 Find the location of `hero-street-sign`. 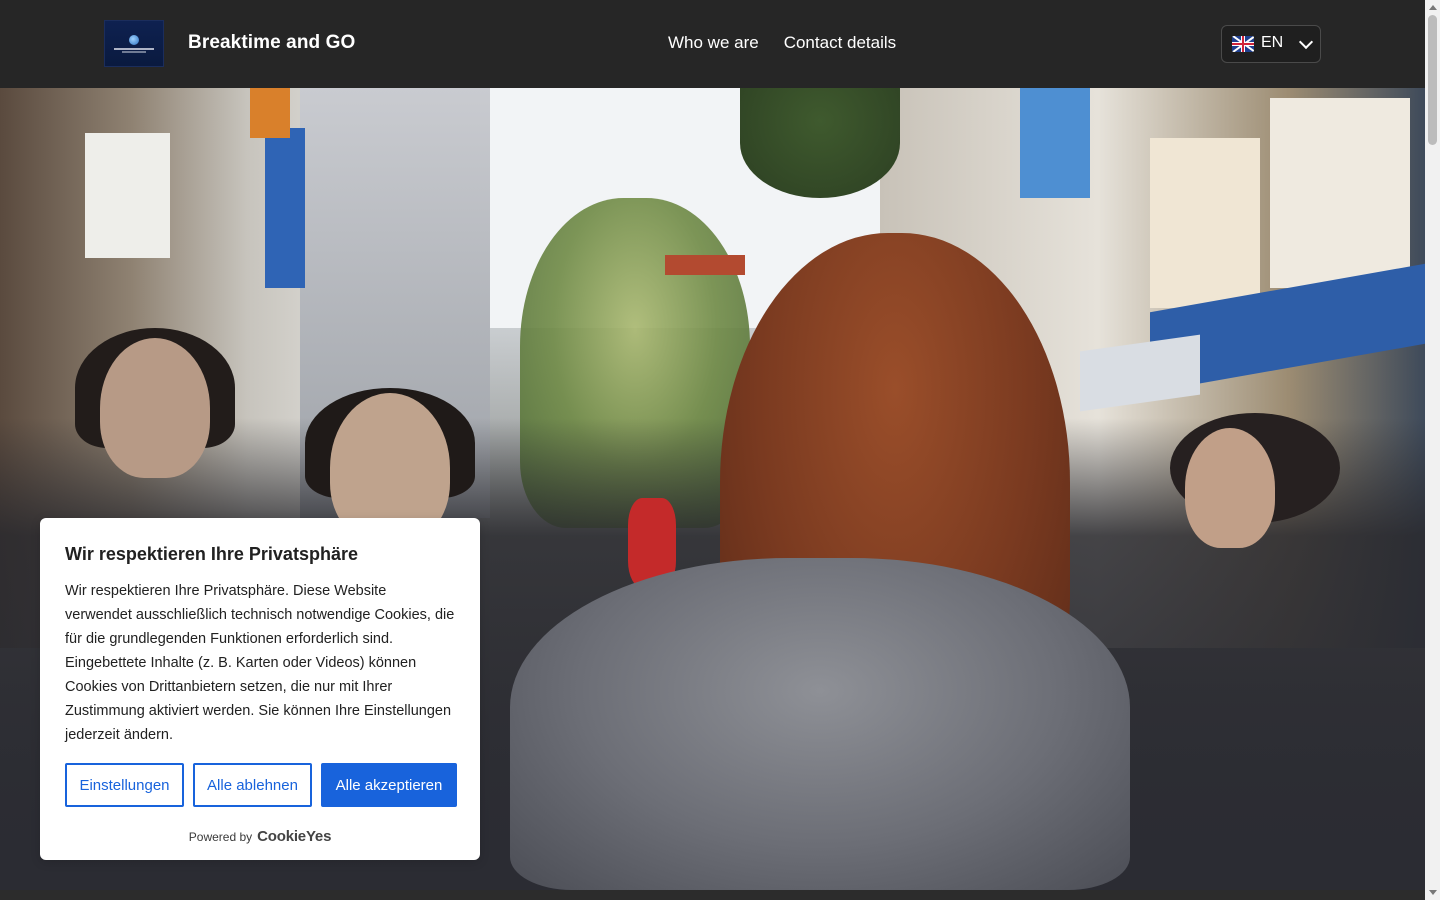

hero-street-sign is located at coordinates (705, 265).